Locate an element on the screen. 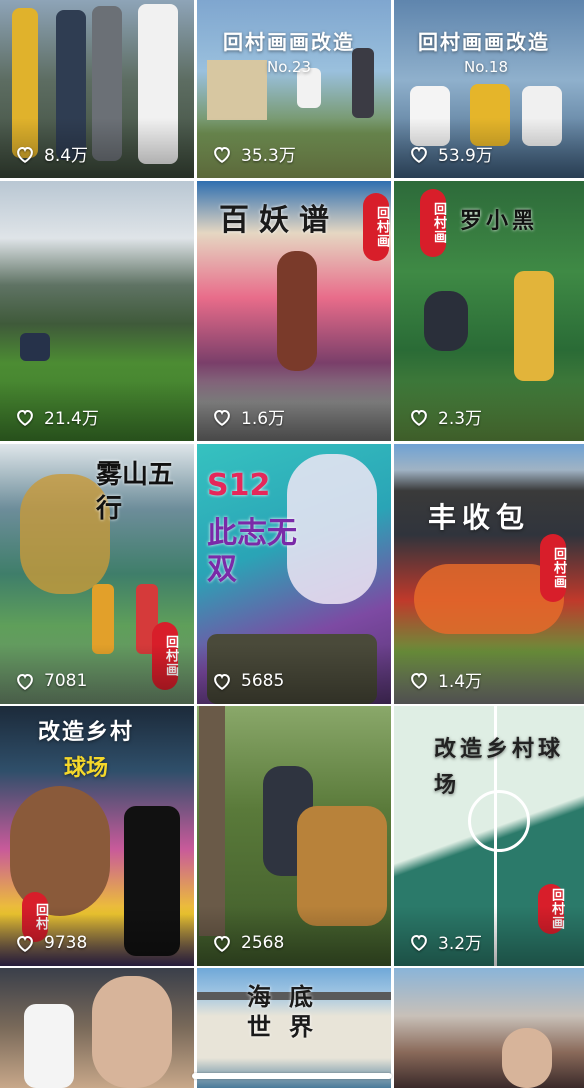 The width and height of the screenshot is (584, 1088). like-count: 2568 is located at coordinates (247, 943).